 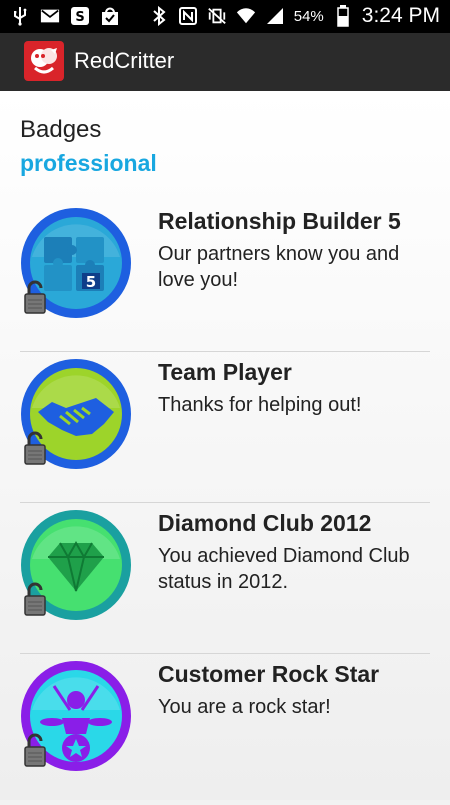 I want to click on badge-name: Diamond Club 2012, so click(x=265, y=523).